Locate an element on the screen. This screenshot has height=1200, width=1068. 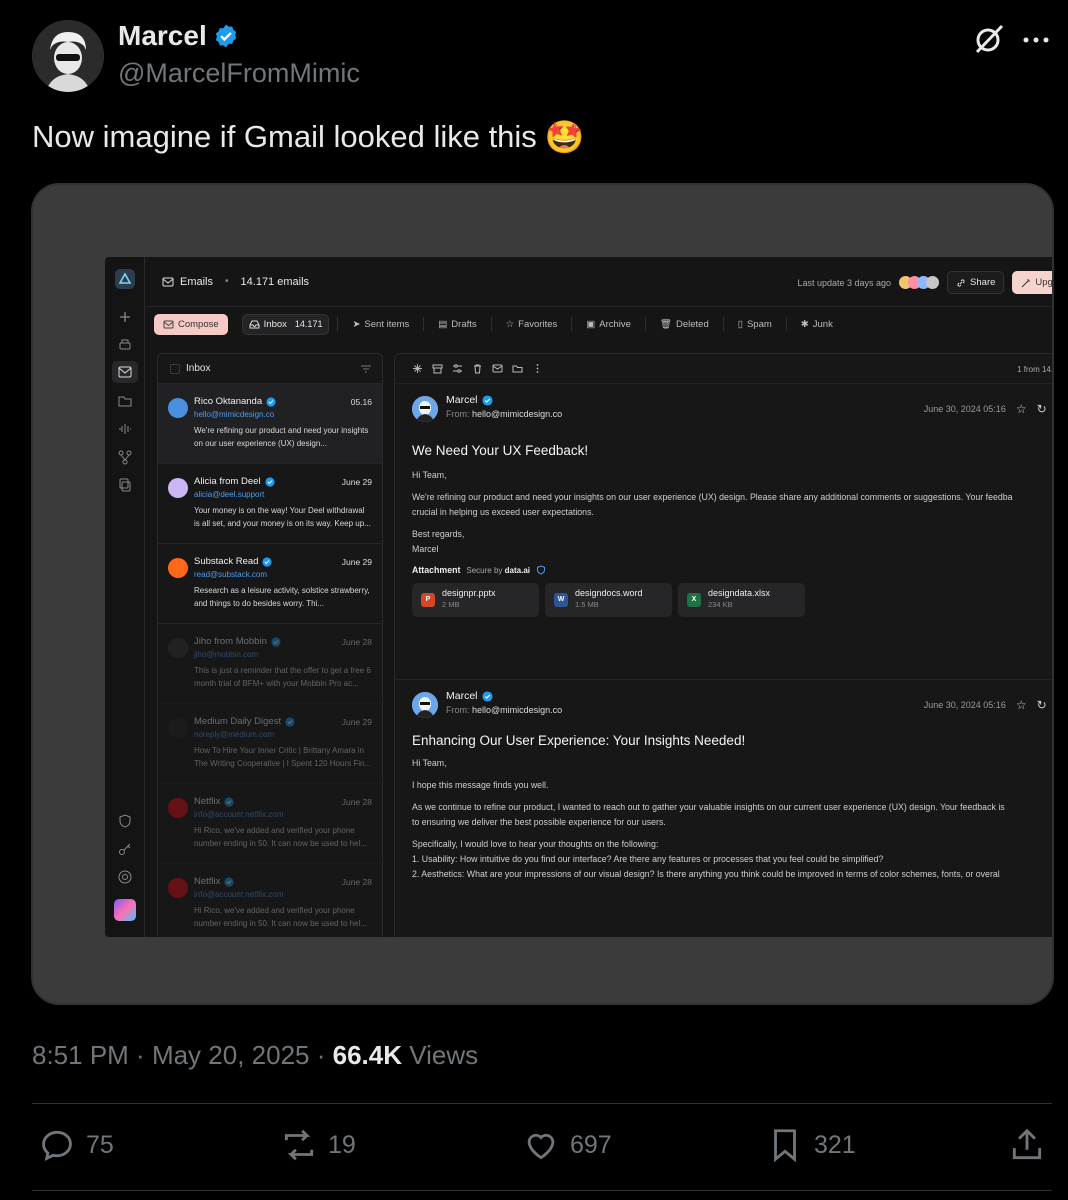
body-line is located at coordinates (732, 774).